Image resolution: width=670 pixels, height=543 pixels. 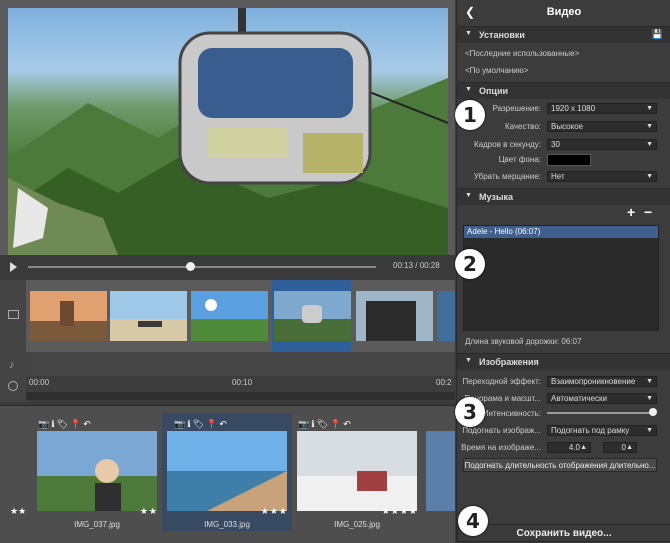 I want to click on section-options: ▼ Опции, so click(x=563, y=90).